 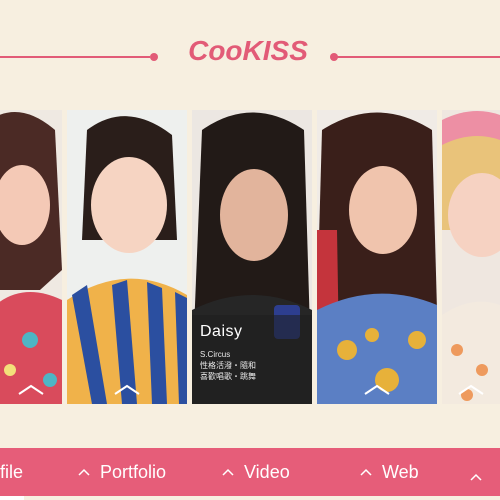 I want to click on header-rule-dot-left, so click(x=154, y=57).